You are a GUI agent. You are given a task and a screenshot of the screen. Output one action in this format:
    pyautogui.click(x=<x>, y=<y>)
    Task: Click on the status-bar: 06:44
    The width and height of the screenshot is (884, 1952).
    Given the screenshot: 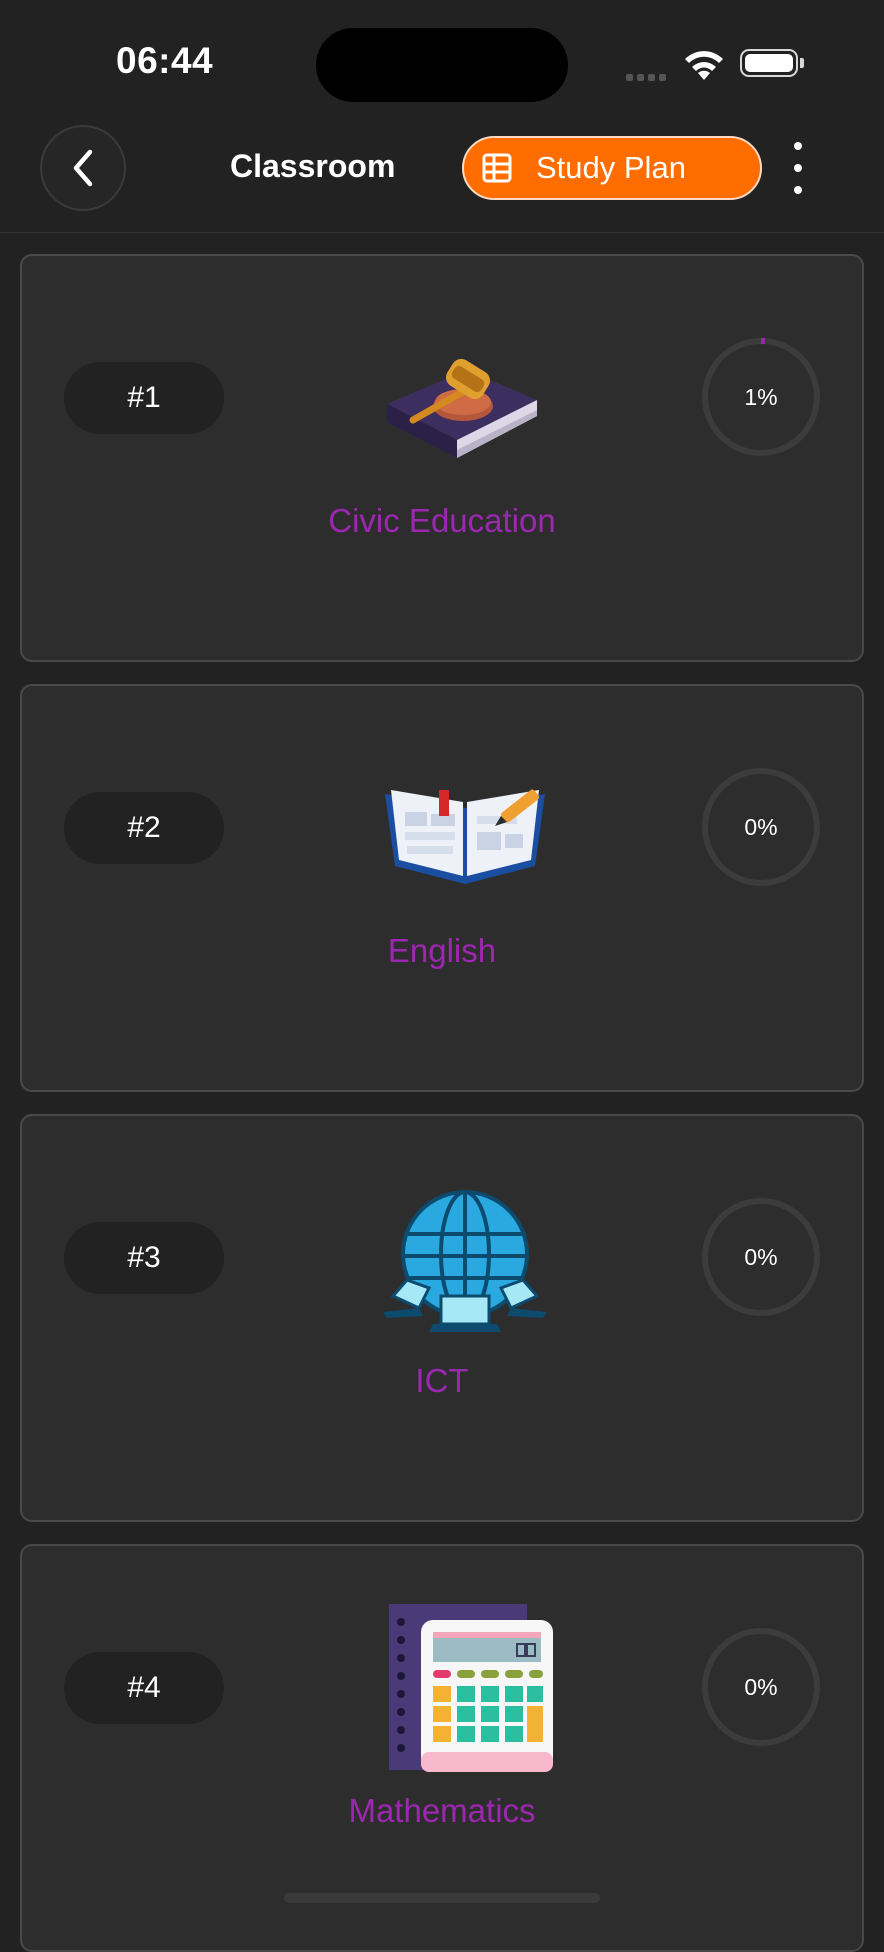 What is the action you would take?
    pyautogui.click(x=442, y=60)
    